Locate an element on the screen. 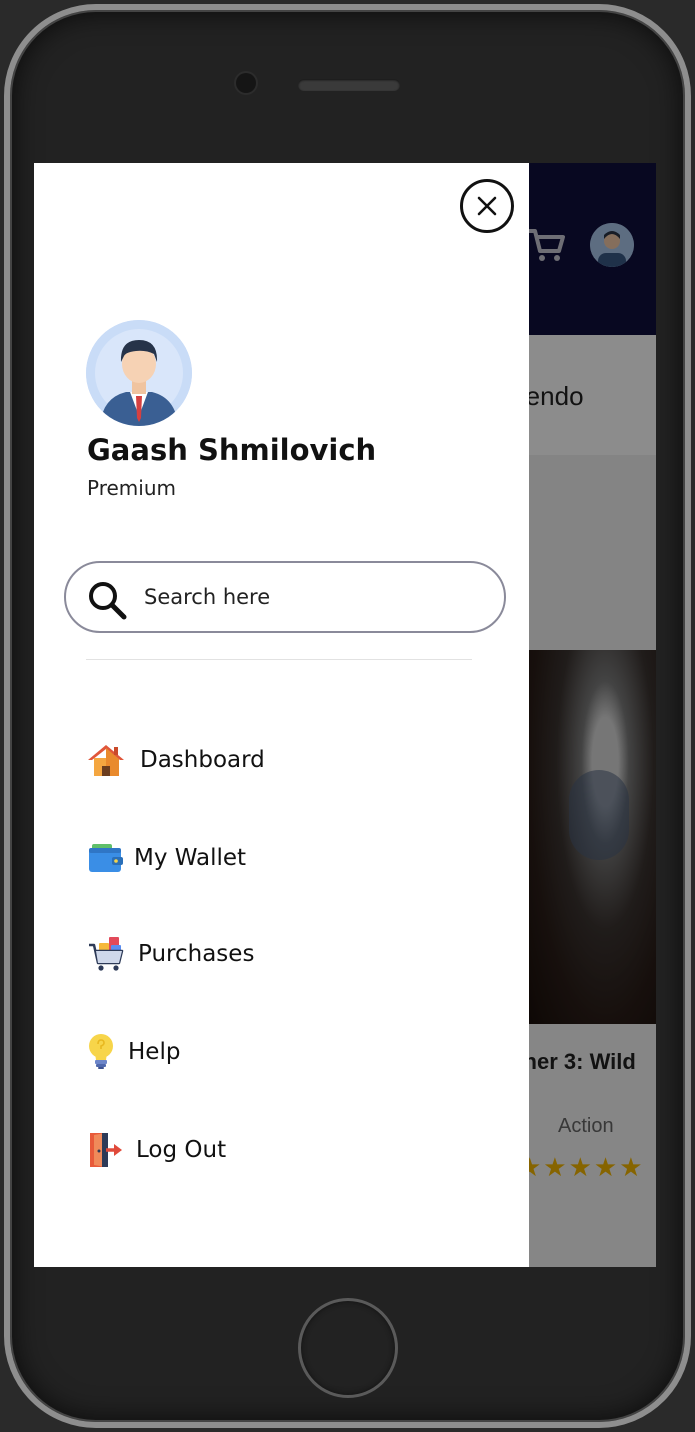  user-avatar is located at coordinates (139, 373).